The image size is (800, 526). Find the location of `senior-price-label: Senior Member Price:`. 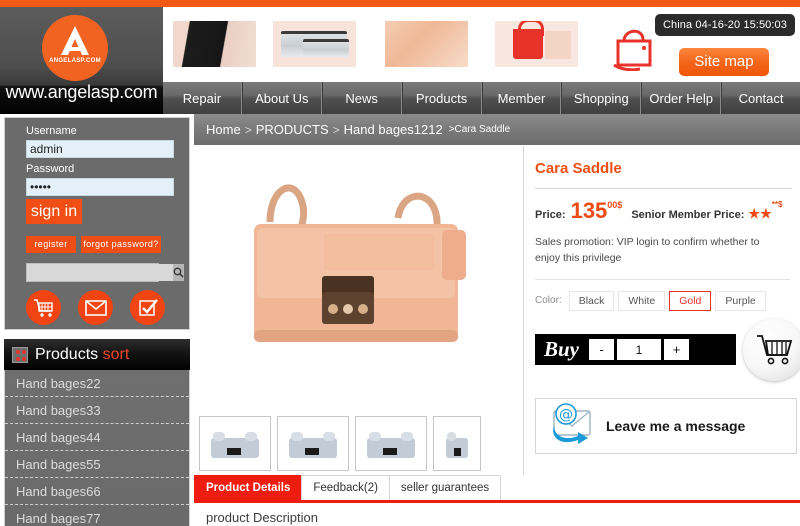

senior-price-label: Senior Member Price: is located at coordinates (688, 215).